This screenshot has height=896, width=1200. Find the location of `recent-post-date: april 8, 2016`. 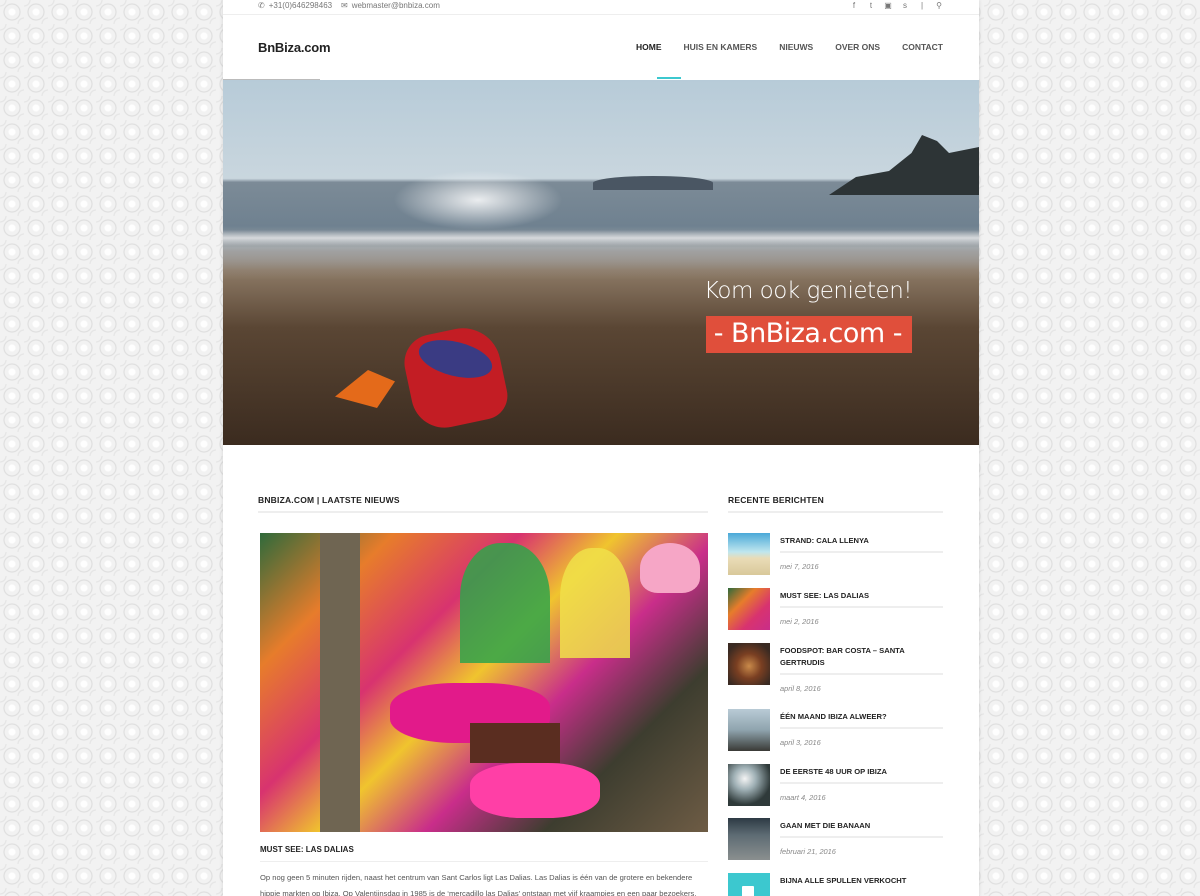

recent-post-date: april 8, 2016 is located at coordinates (800, 688).